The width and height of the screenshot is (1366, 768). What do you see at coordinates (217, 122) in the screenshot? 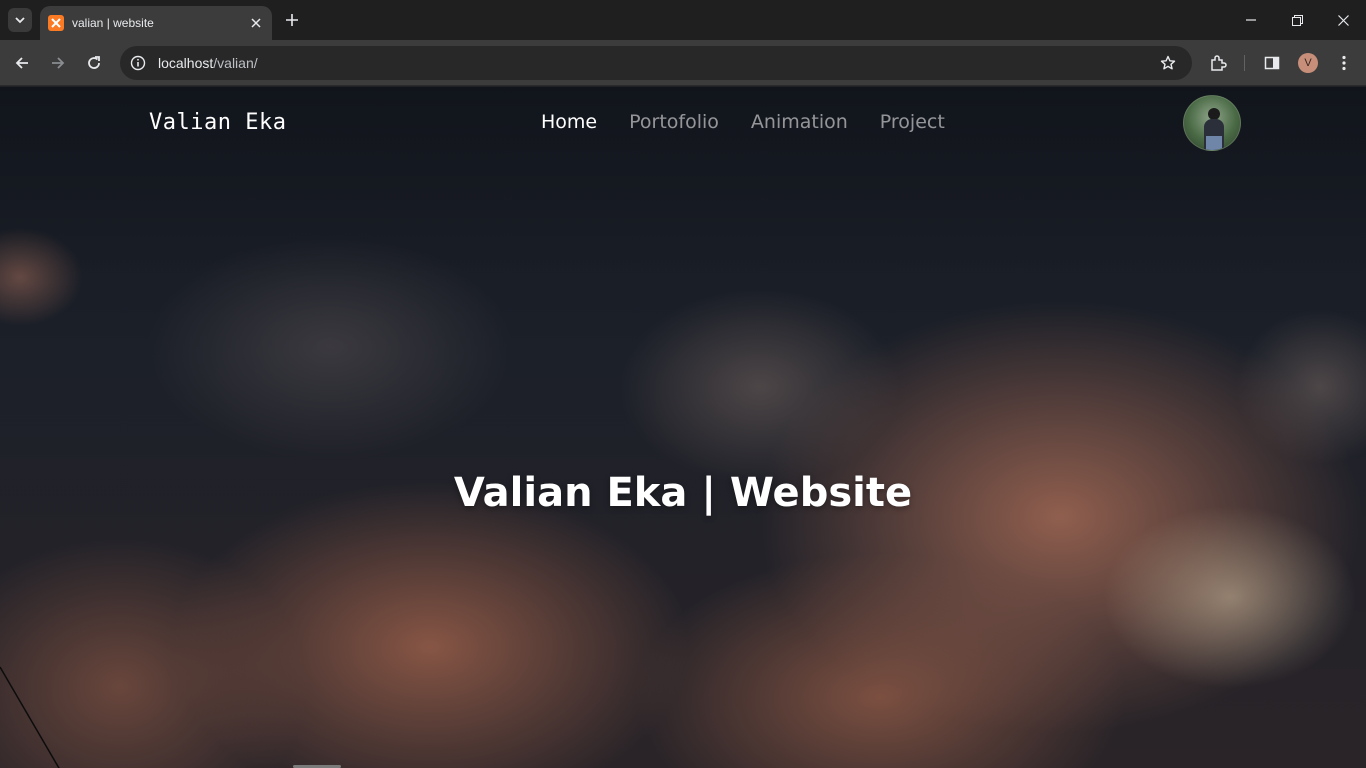
I see `site-brand: Valian Eka` at bounding box center [217, 122].